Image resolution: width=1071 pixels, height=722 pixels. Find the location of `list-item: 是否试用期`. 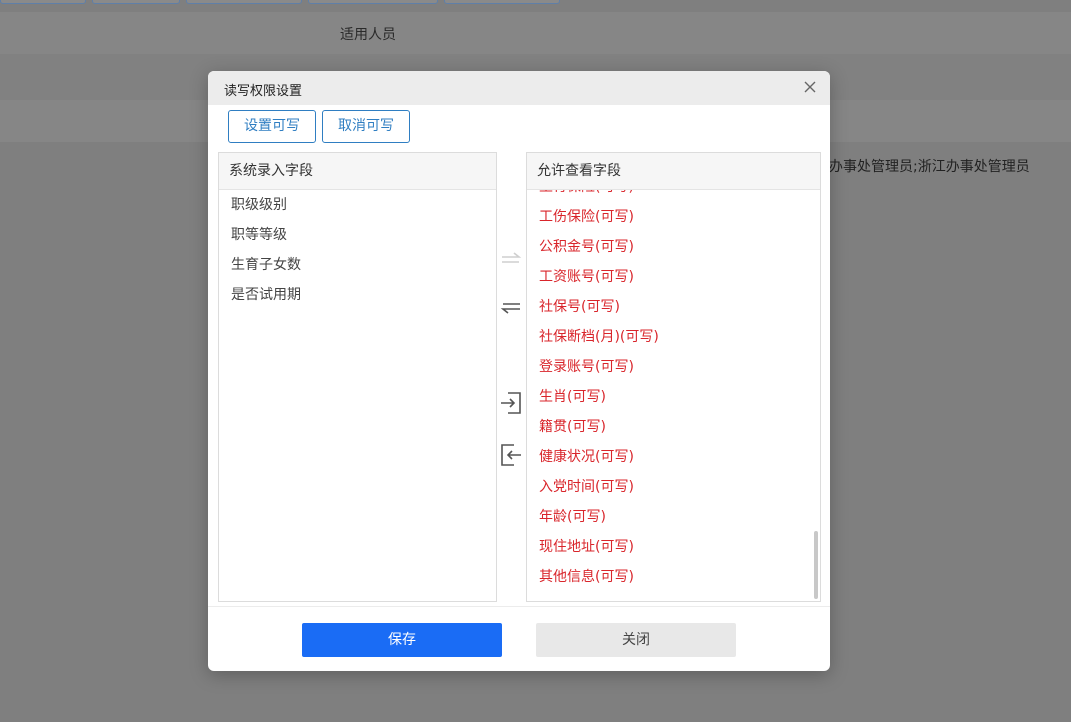

list-item: 是否试用期 is located at coordinates (357, 295).